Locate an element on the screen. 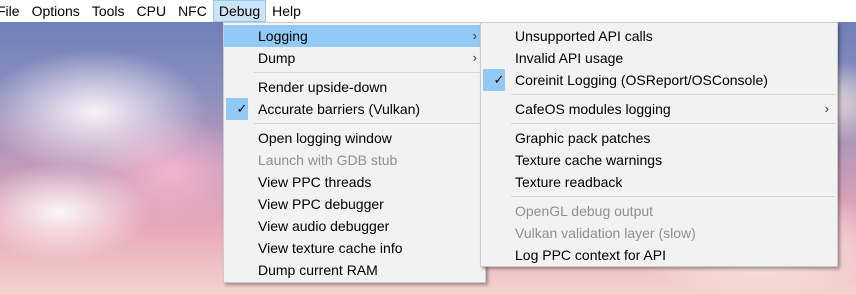  texture-cache-warnings-label: Texture cache warnings is located at coordinates (589, 160).